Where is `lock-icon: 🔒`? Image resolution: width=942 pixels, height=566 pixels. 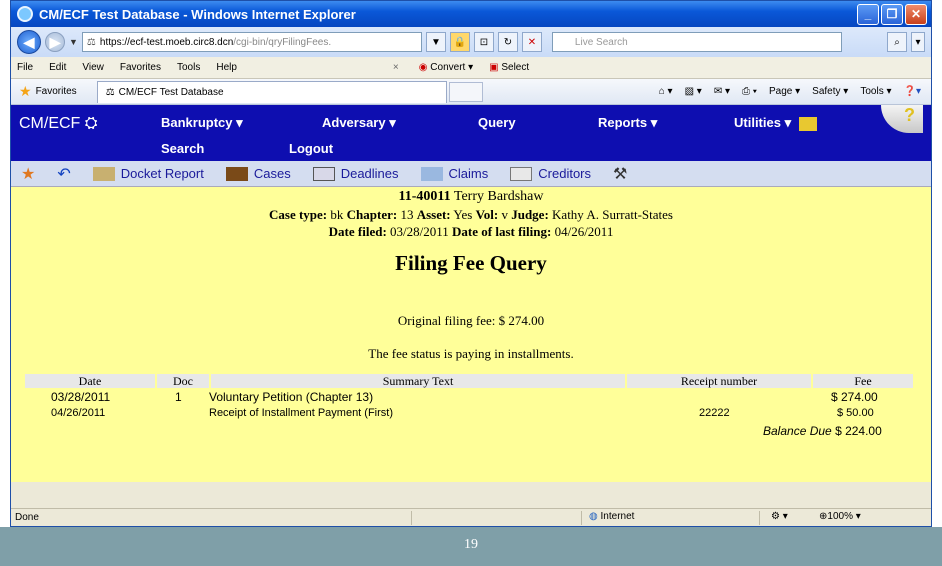 lock-icon: 🔒 is located at coordinates (459, 42).